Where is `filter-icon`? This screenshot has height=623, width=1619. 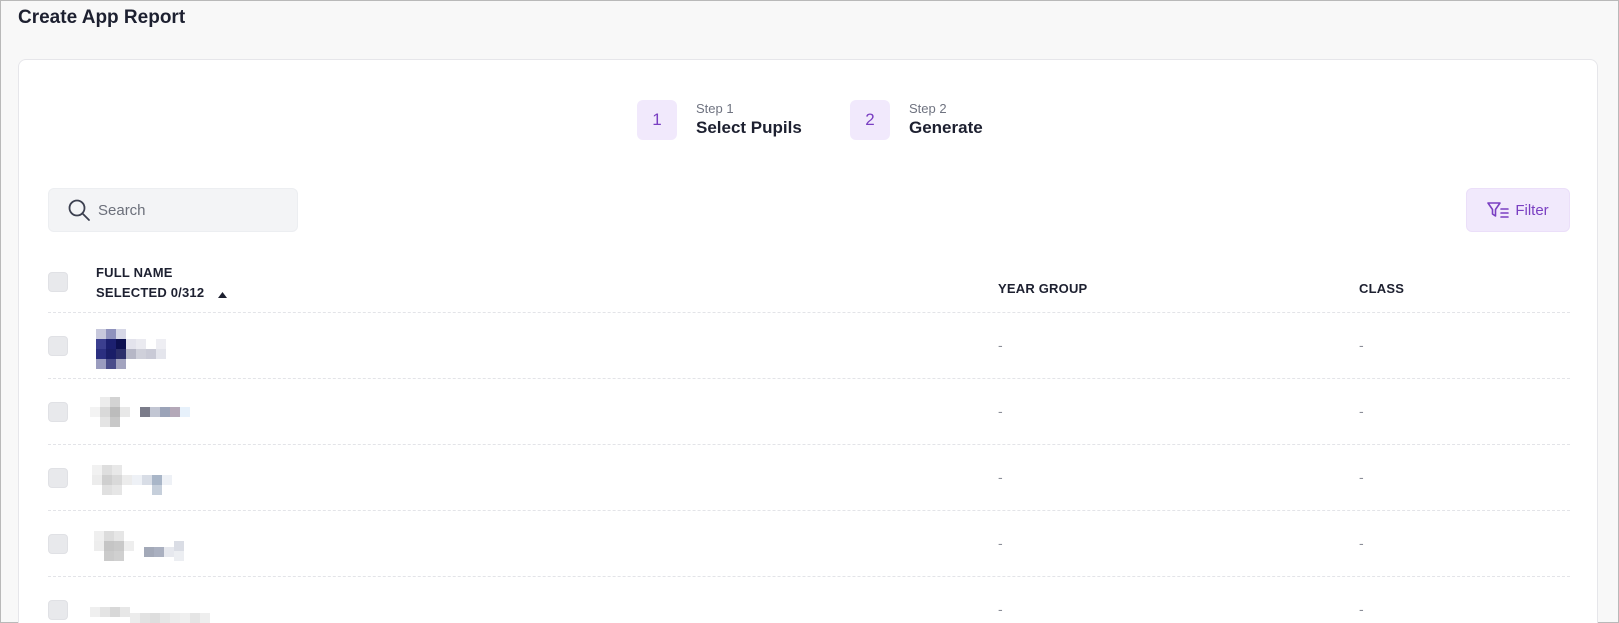
filter-icon is located at coordinates (1498, 210).